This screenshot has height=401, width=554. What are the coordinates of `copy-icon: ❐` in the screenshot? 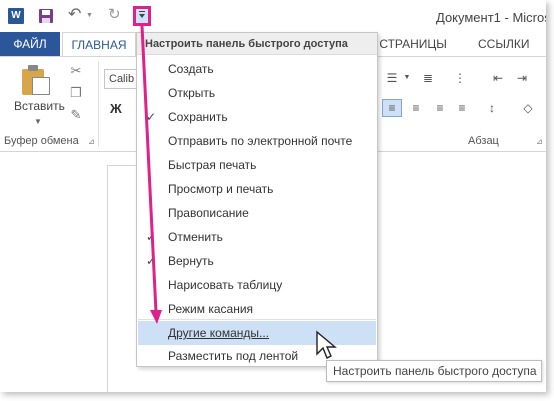 It's located at (76, 93).